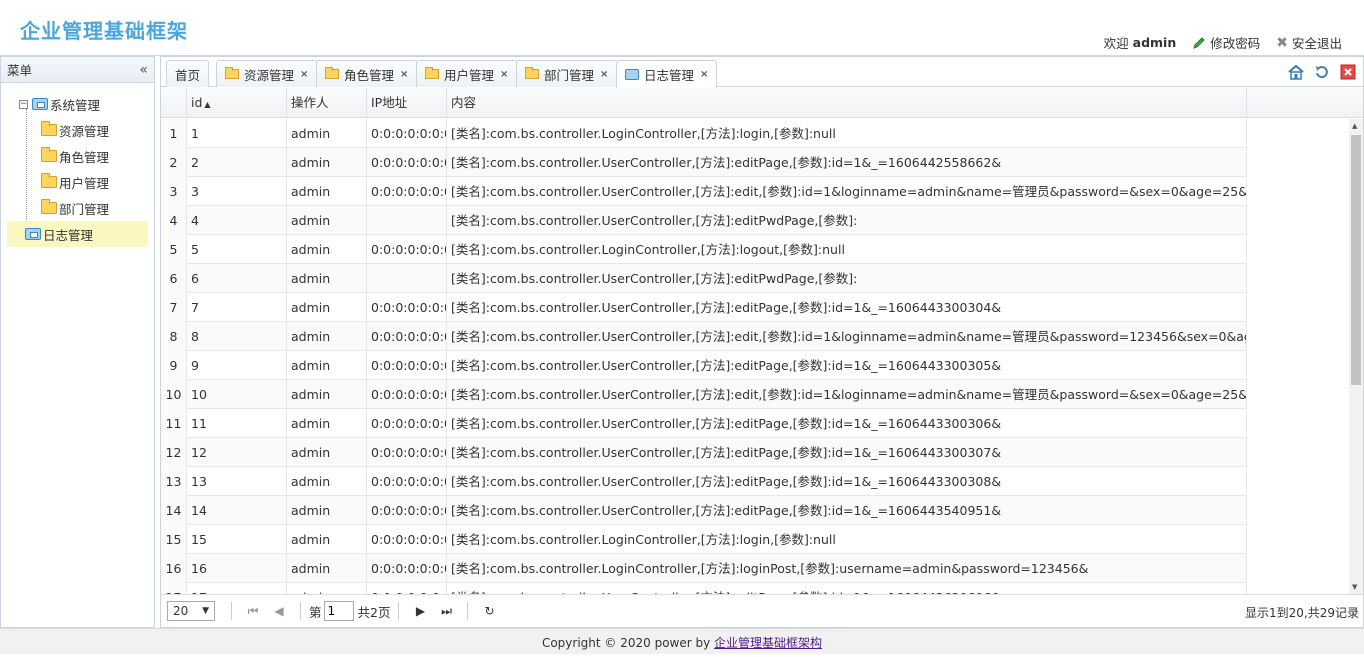  I want to click on cell-id: 8, so click(237, 336).